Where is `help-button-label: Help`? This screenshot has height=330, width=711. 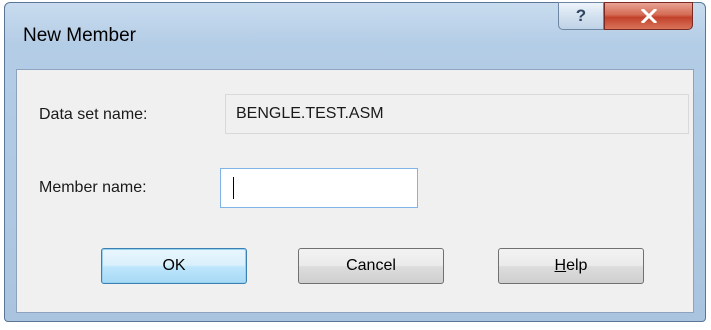 help-button-label: Help is located at coordinates (571, 266).